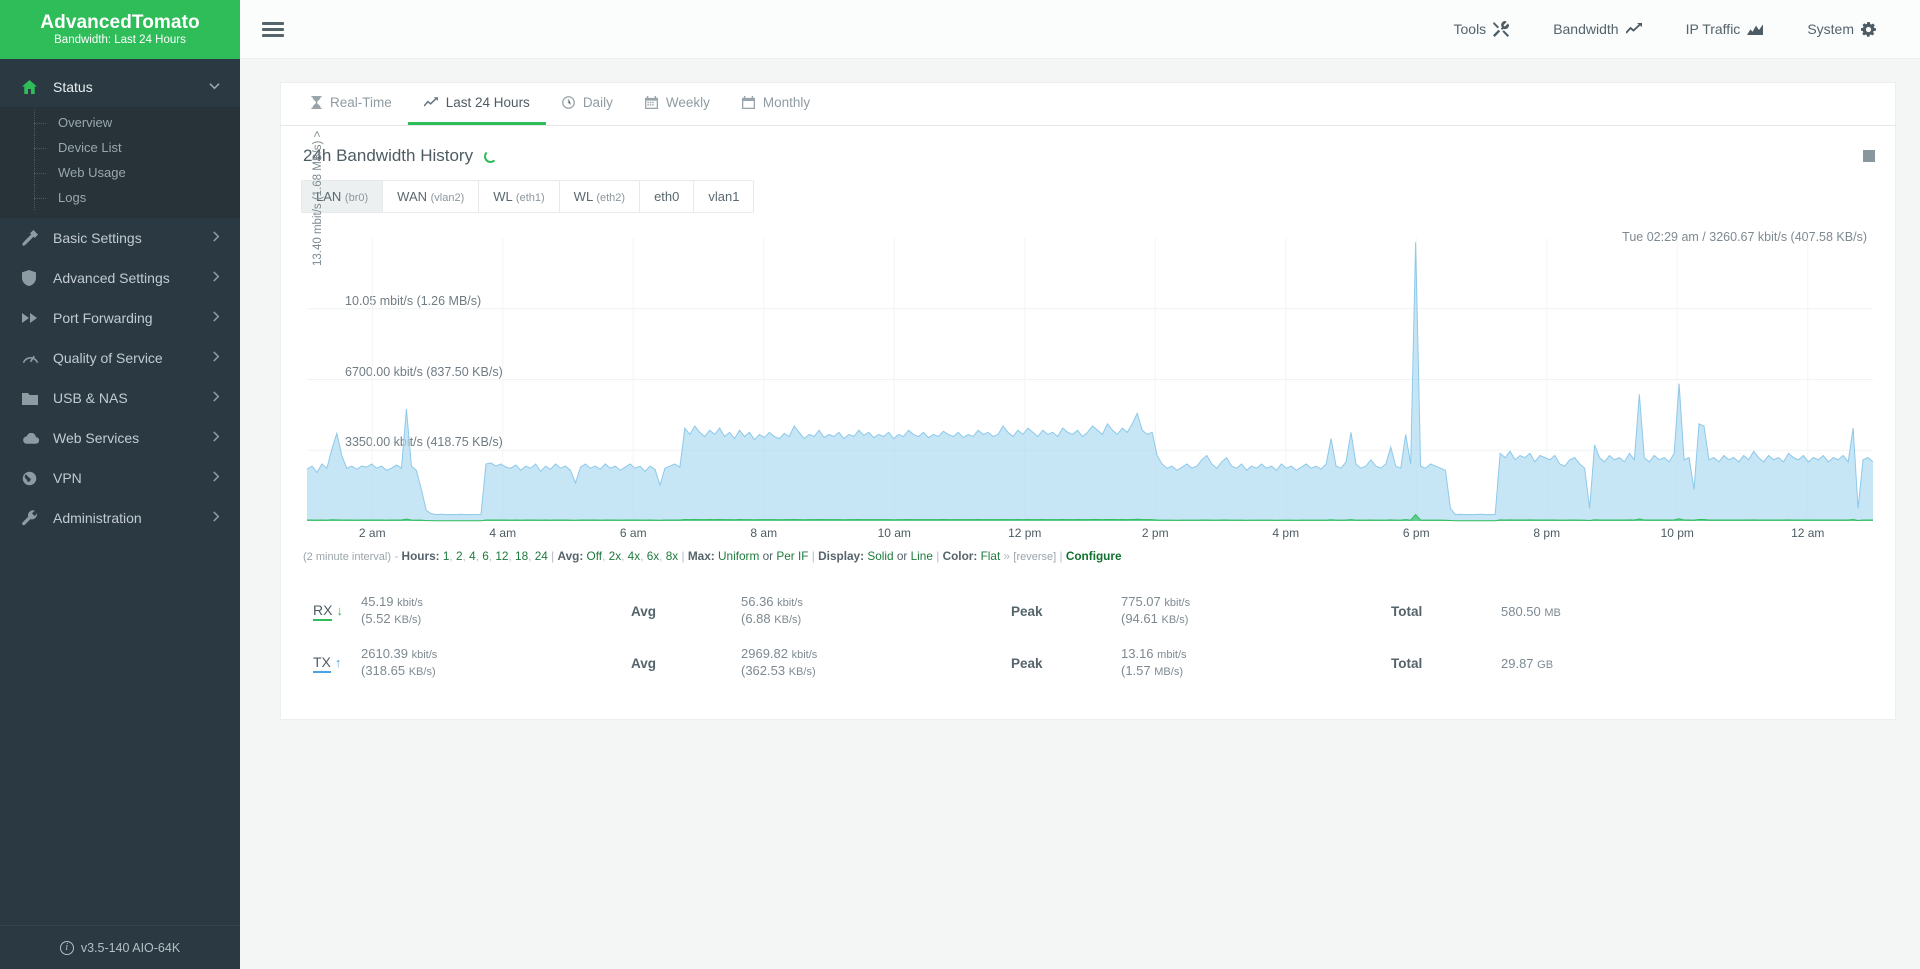 The width and height of the screenshot is (1920, 969). What do you see at coordinates (841, 556) in the screenshot?
I see `display-label: Display:` at bounding box center [841, 556].